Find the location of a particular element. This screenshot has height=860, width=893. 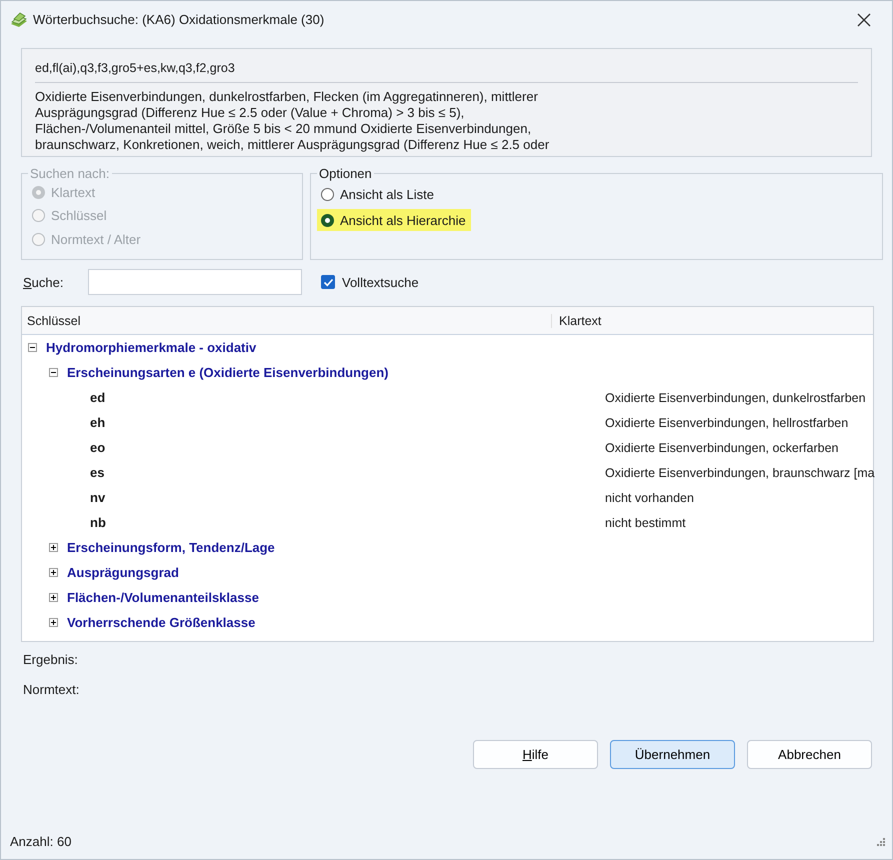

books-icon is located at coordinates (19, 20).